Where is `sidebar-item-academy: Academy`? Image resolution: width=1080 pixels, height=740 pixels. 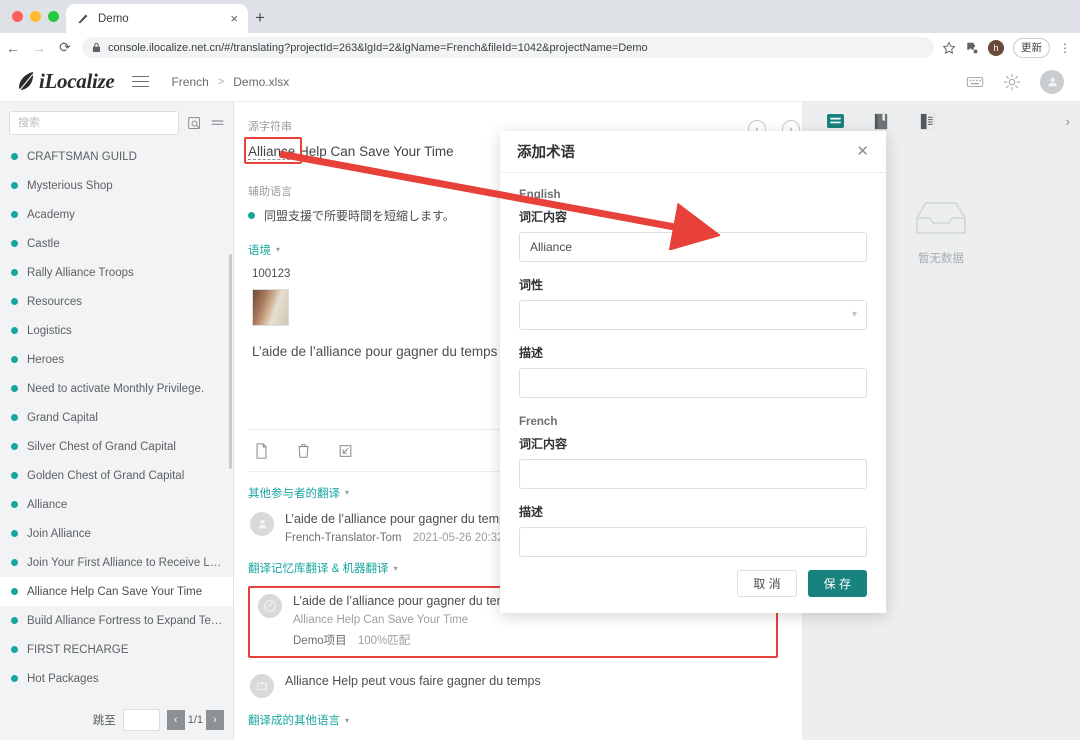
sidebar-item-academy: Academy is located at coordinates (116, 214).